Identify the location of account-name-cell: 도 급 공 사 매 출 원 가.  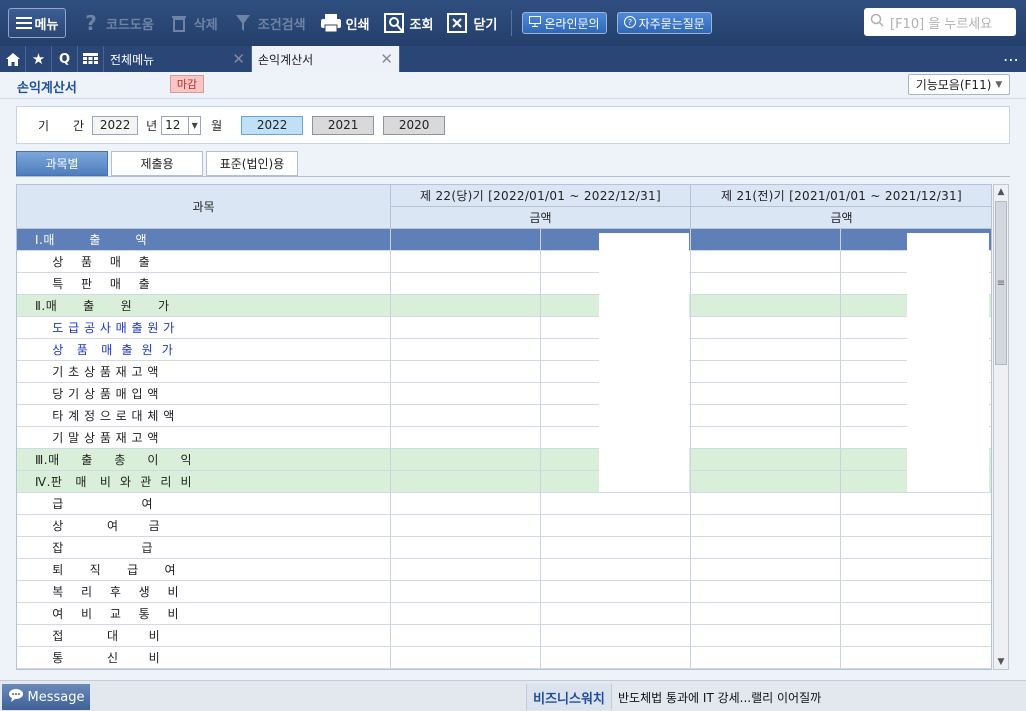
(204, 327).